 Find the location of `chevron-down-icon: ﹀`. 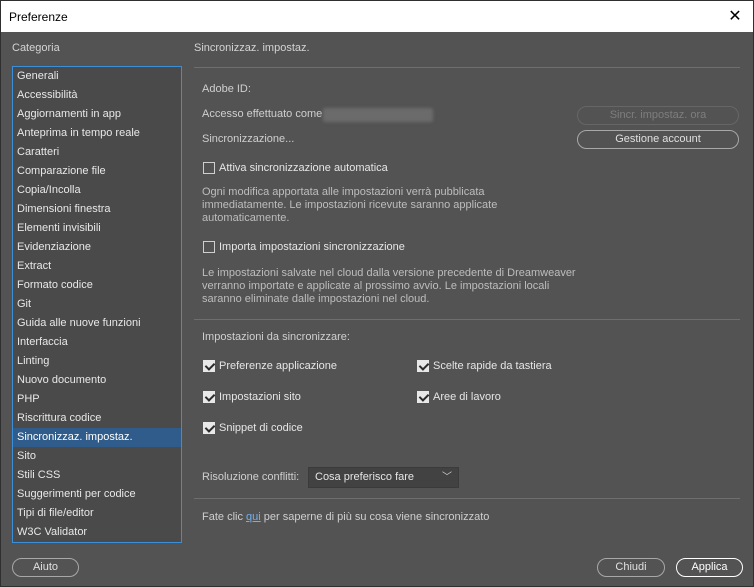

chevron-down-icon: ﹀ is located at coordinates (447, 477).